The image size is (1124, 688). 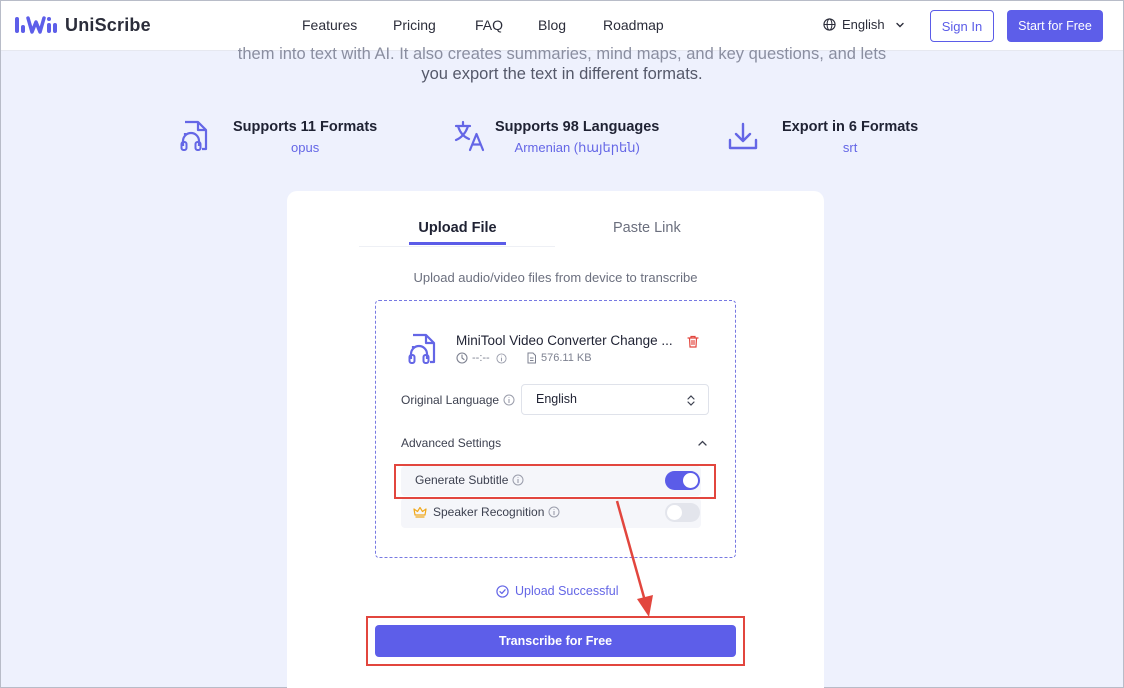 I want to click on clock-icon, so click(x=462, y=358).